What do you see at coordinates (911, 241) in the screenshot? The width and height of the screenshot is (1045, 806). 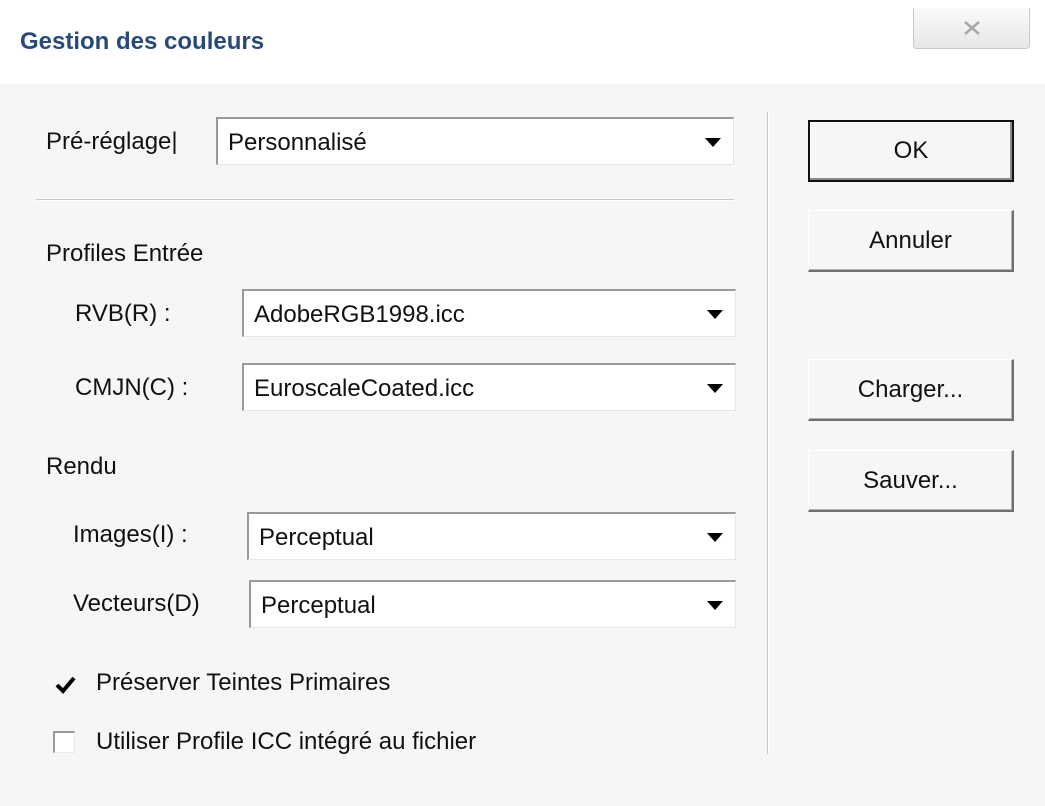 I see `cancel-button: Annuler` at bounding box center [911, 241].